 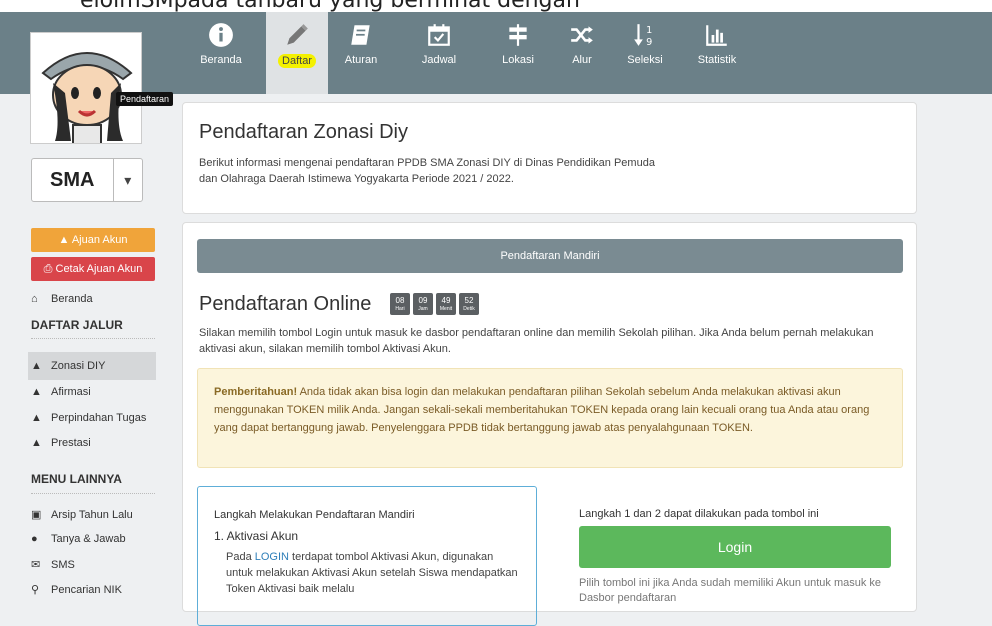 I want to click on sidebar-item-tanya-jawab: ● Tanya & Jawab, so click(x=78, y=539).